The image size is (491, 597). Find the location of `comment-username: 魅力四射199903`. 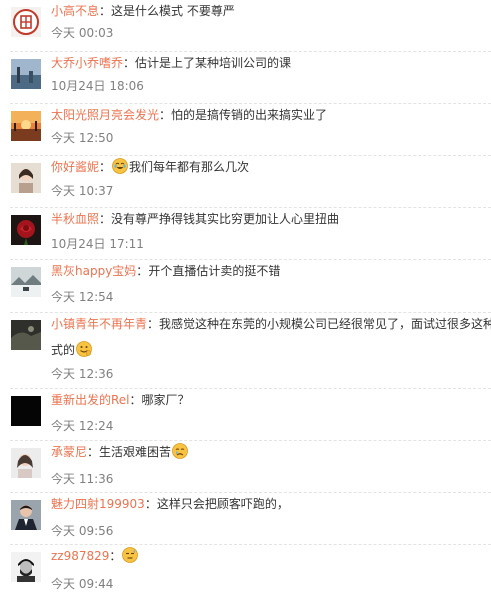

comment-username: 魅力四射199903 is located at coordinates (98, 504).